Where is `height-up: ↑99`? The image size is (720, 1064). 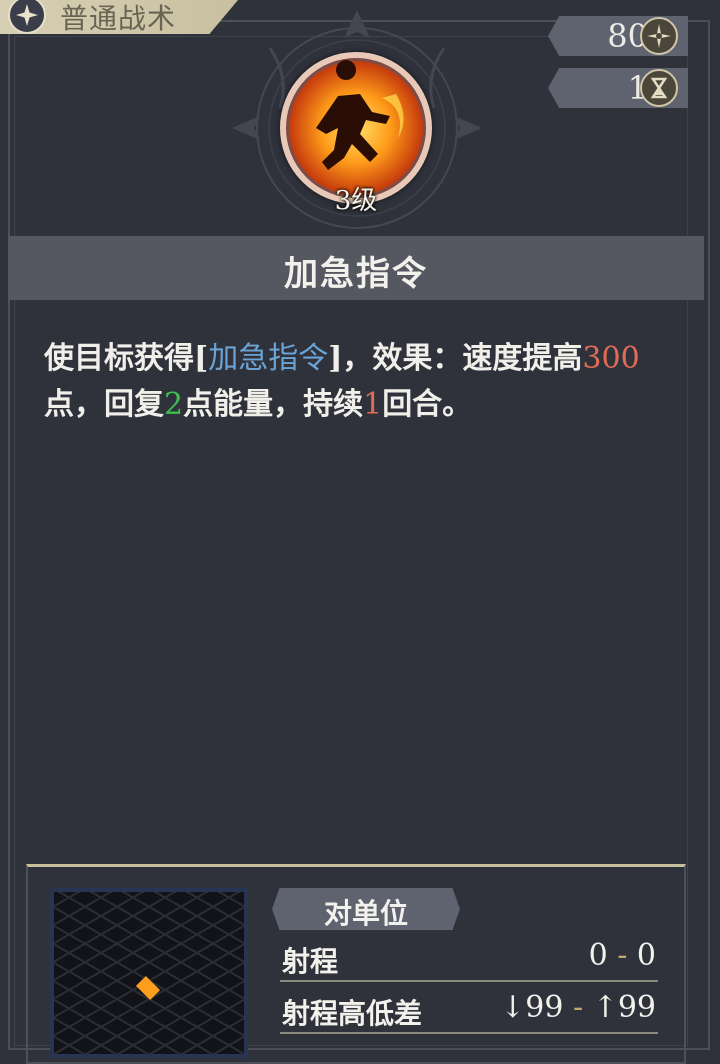 height-up: ↑99 is located at coordinates (624, 1007).